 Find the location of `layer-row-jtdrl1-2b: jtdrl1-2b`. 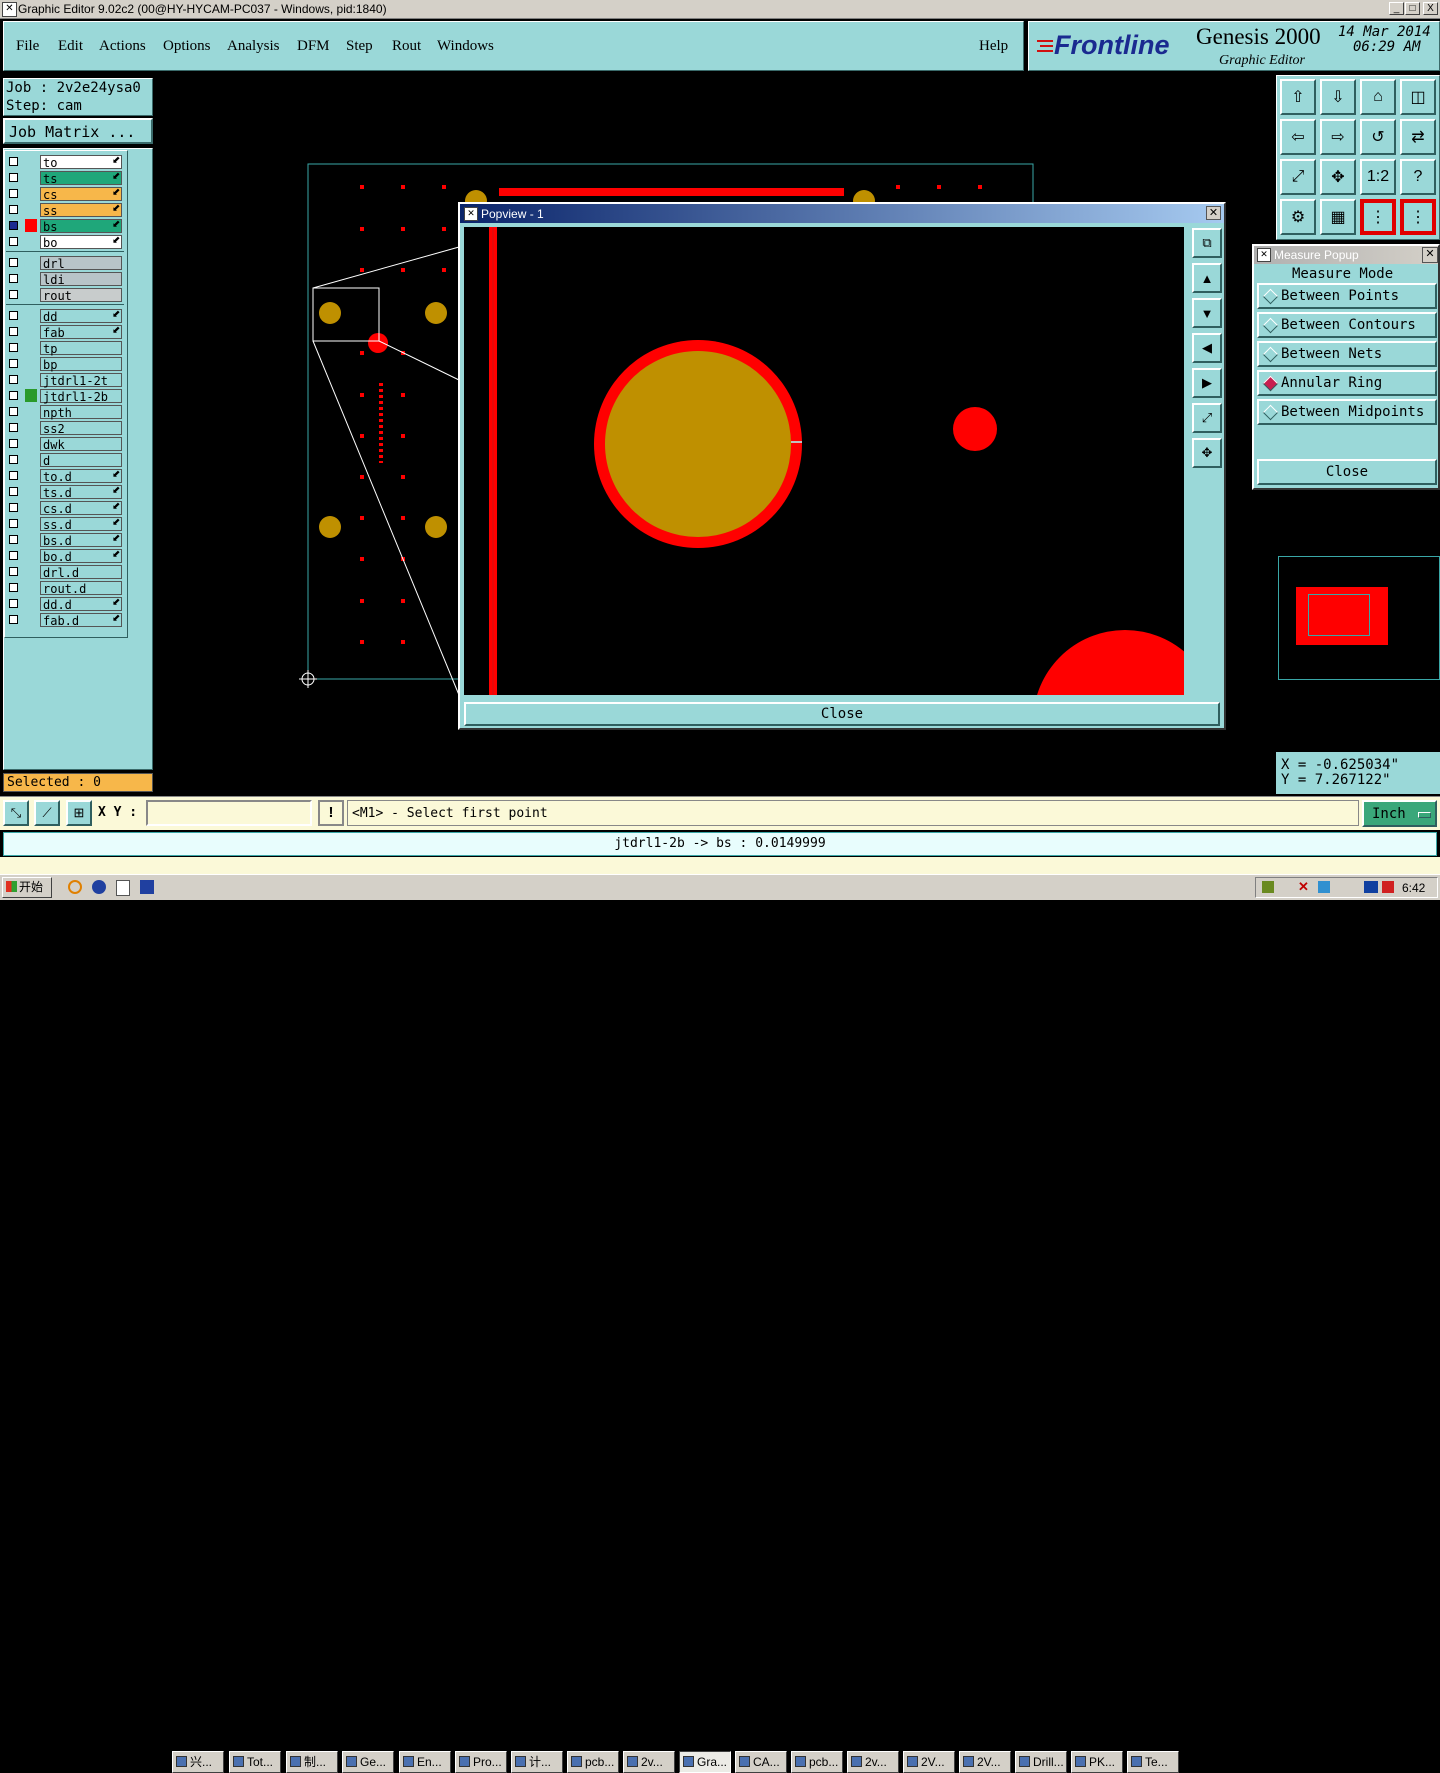

layer-row-jtdrl1-2b: jtdrl1-2b is located at coordinates (65, 396).